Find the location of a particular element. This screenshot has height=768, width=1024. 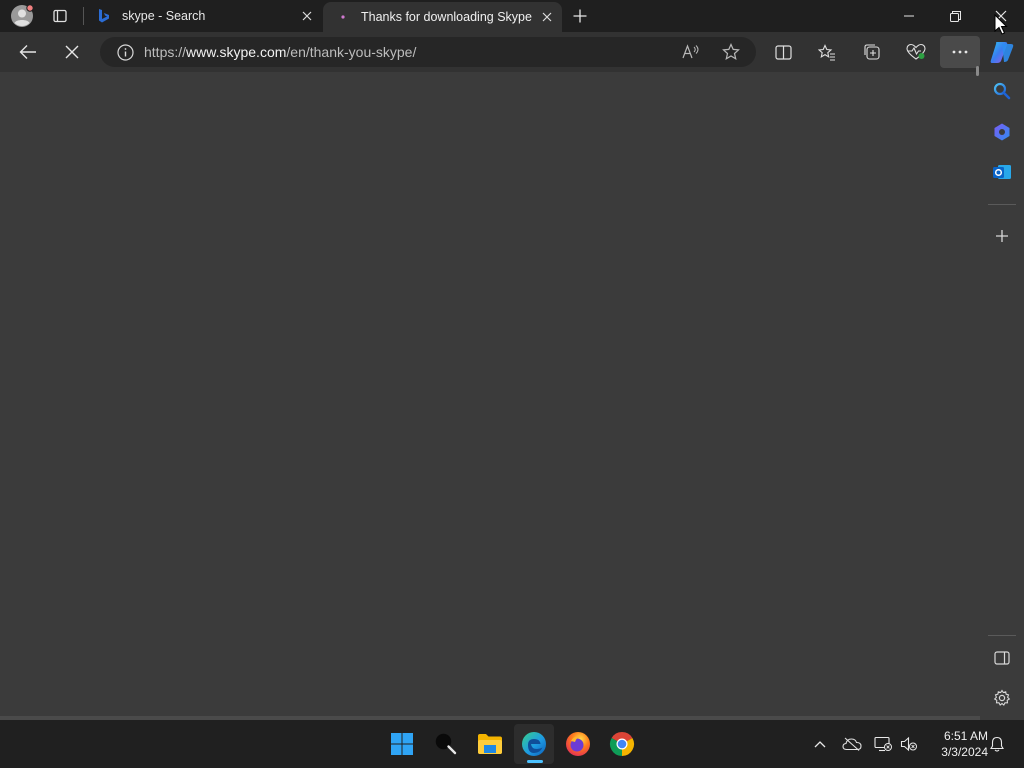

onedrive-tray-button is located at coordinates (852, 744).